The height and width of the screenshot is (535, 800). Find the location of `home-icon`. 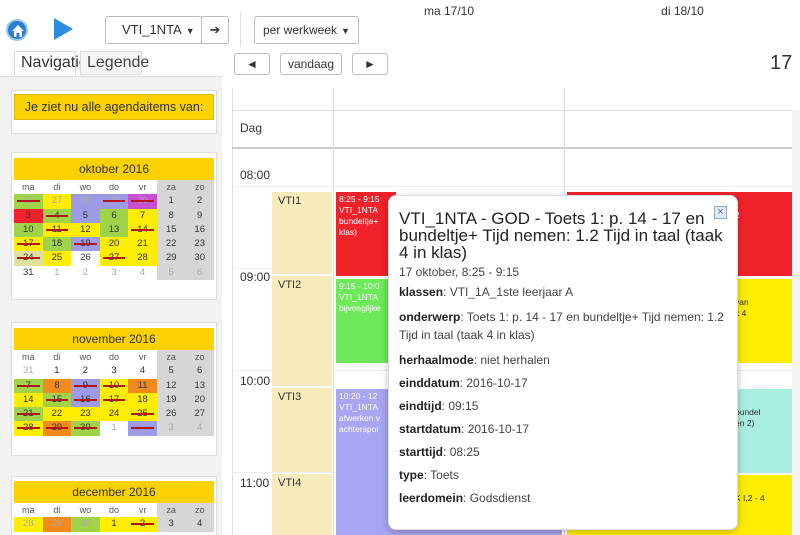

home-icon is located at coordinates (17, 30).